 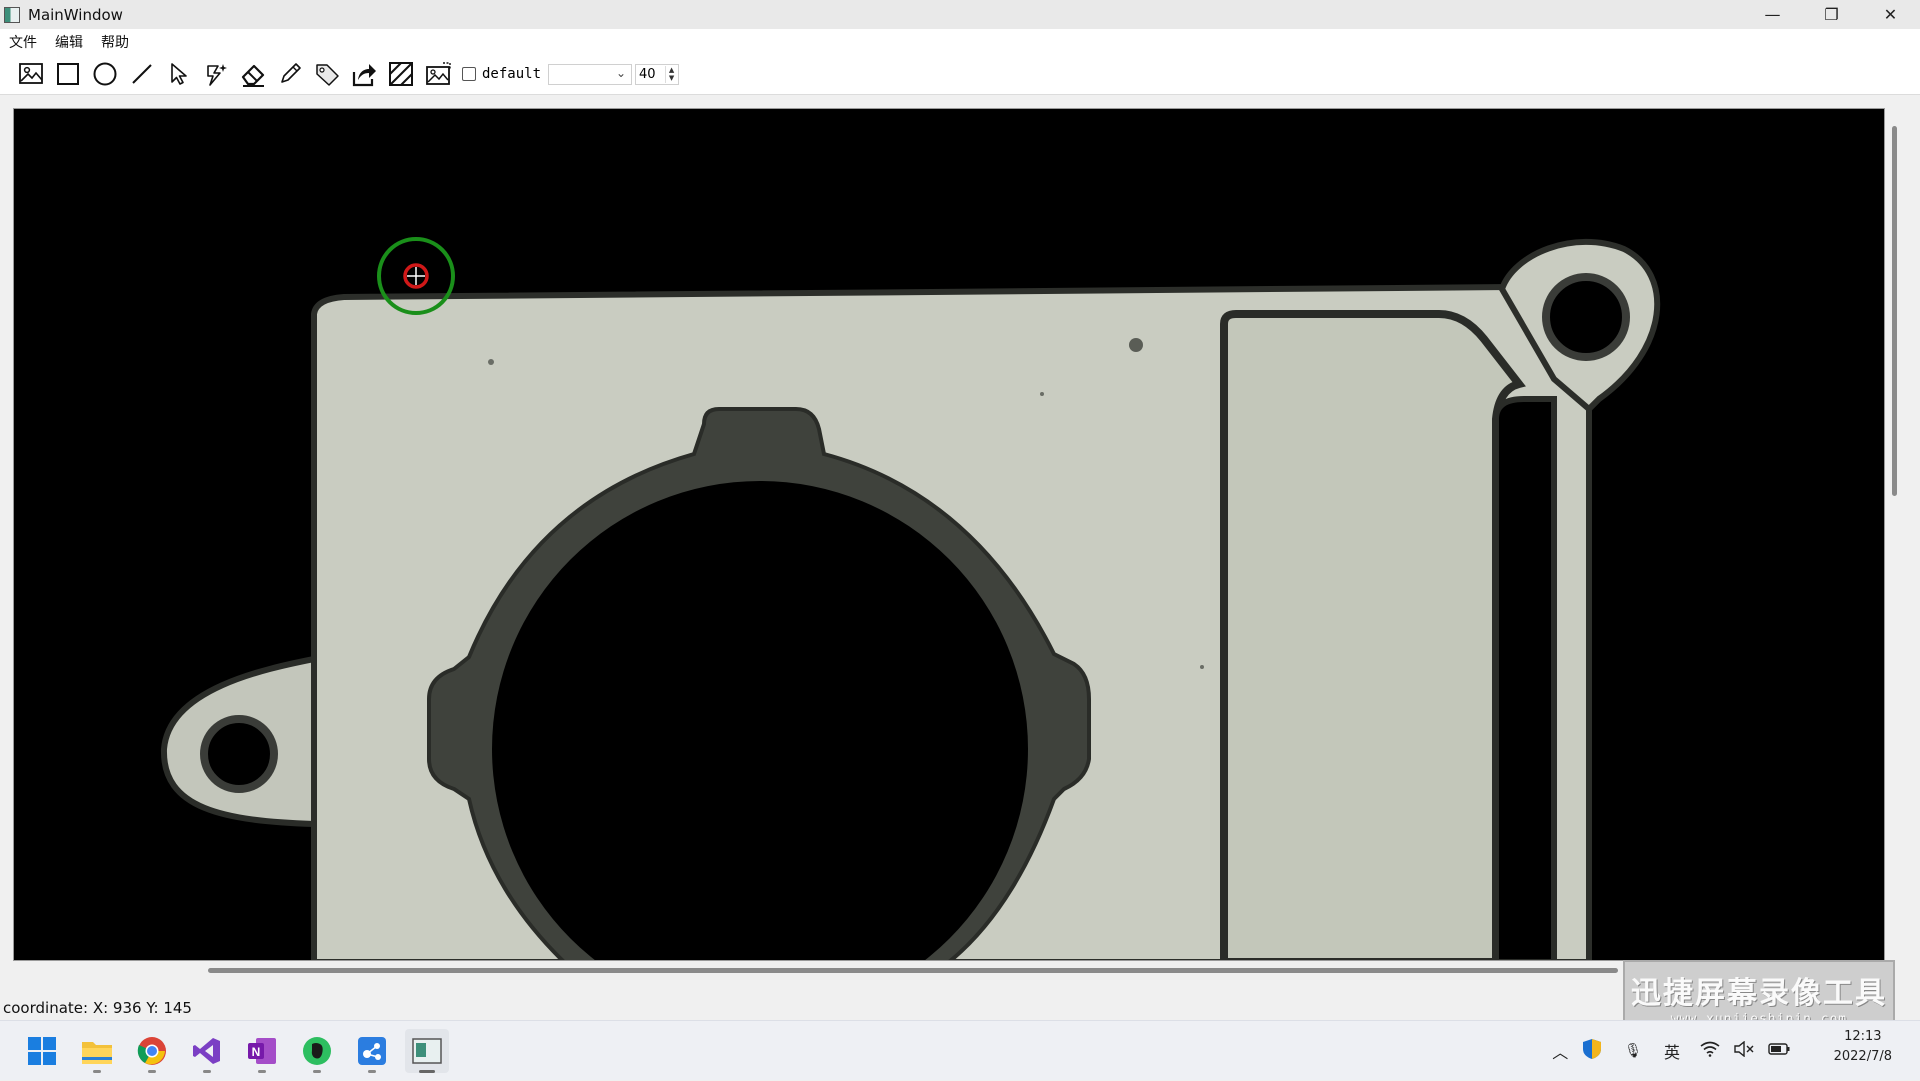 What do you see at coordinates (326, 74) in the screenshot?
I see `tag-icon` at bounding box center [326, 74].